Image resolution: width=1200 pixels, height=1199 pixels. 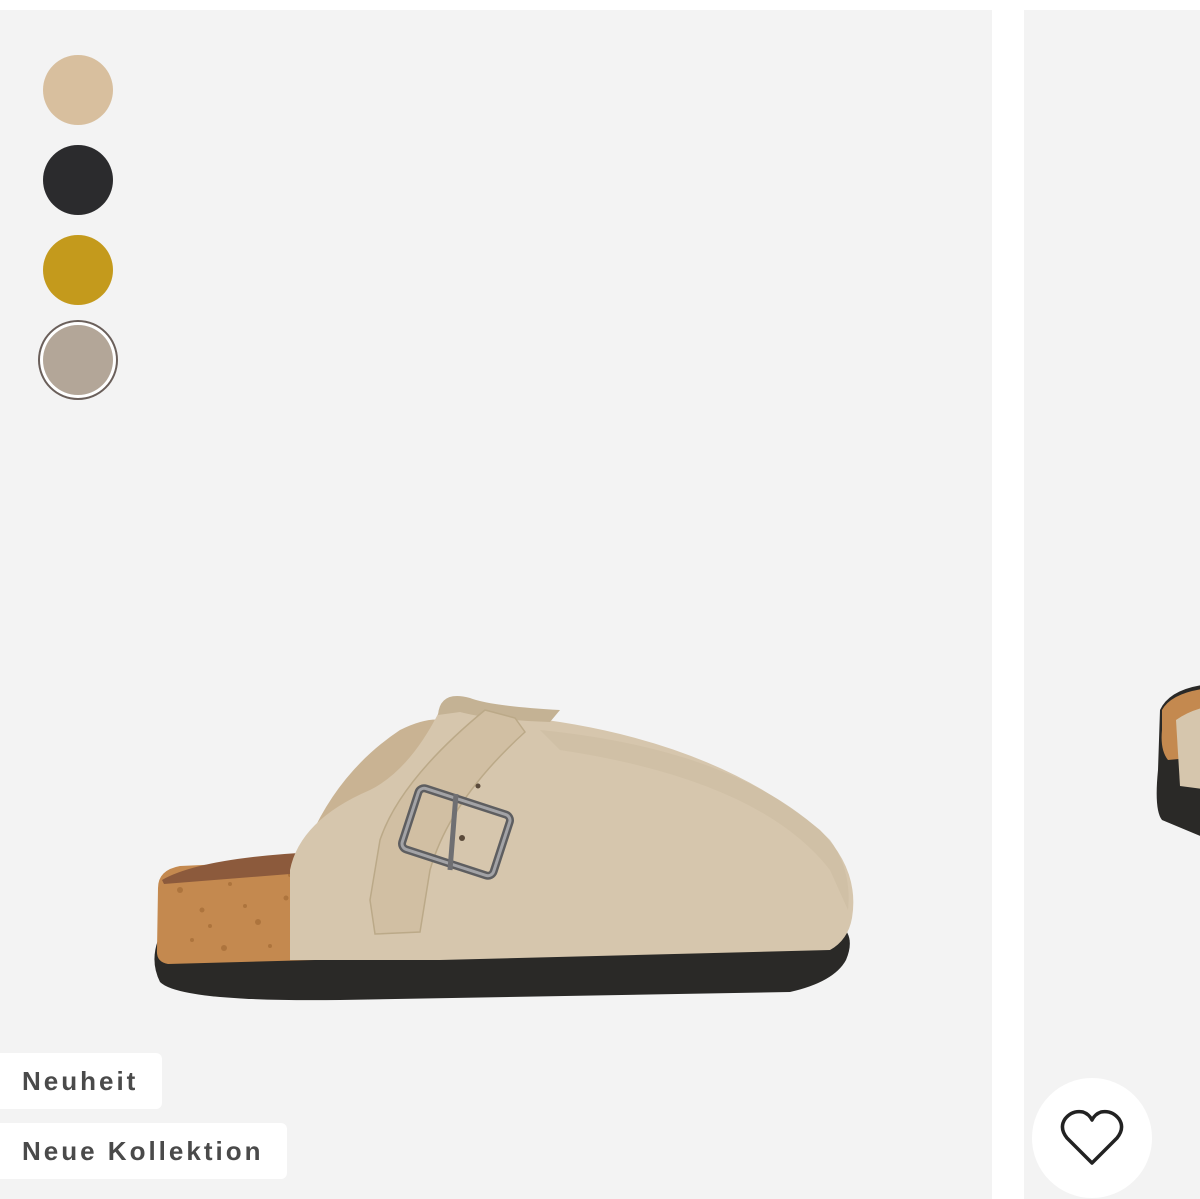 I want to click on wishlist-button, so click(x=1092, y=1138).